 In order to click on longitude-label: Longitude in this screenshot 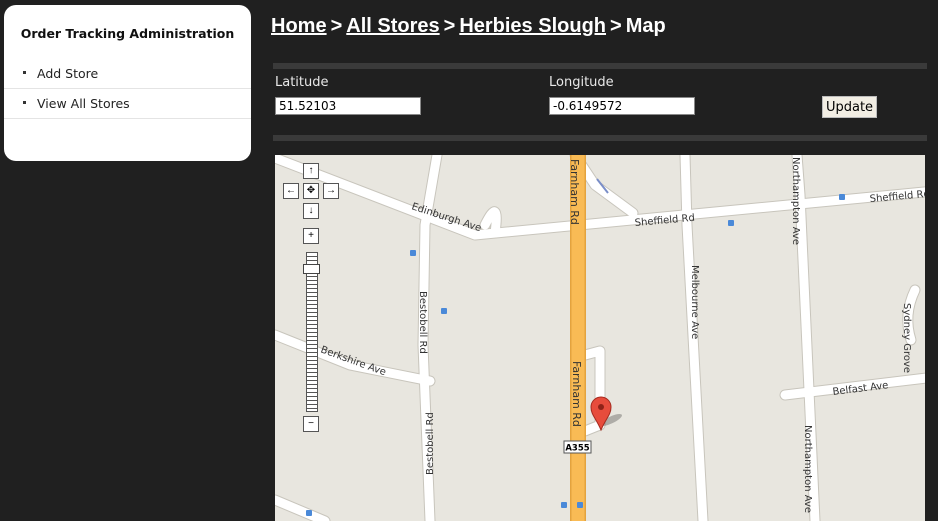, I will do `click(581, 82)`.